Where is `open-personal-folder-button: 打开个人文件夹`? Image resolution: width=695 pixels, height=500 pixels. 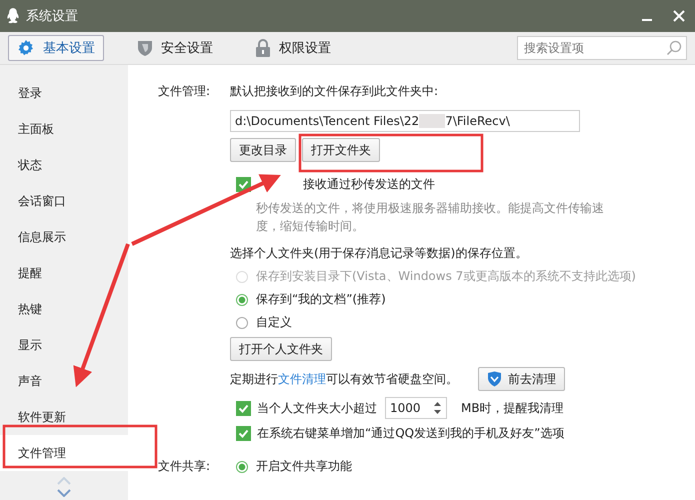
open-personal-folder-button: 打开个人文件夹 is located at coordinates (281, 349).